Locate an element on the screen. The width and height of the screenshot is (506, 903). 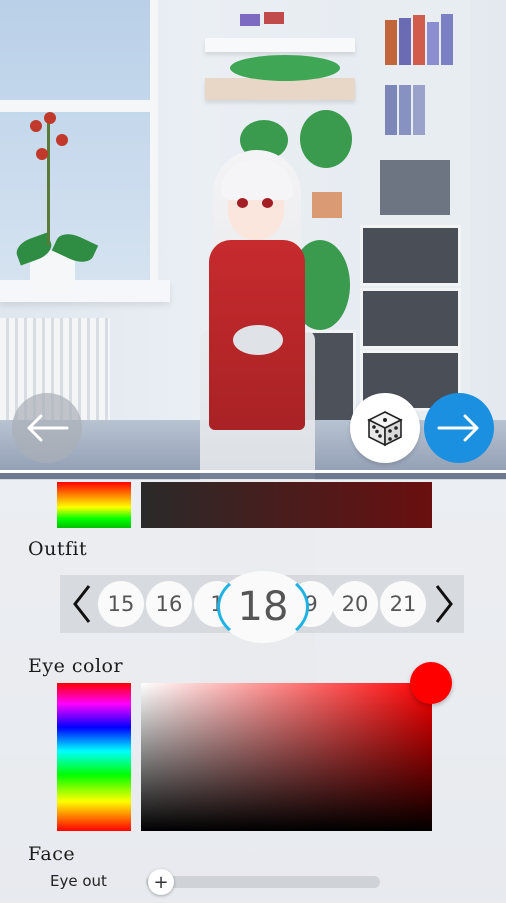
back-button is located at coordinates (47, 428).